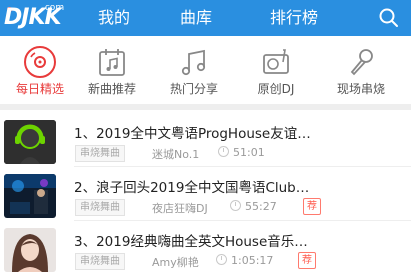 Image resolution: width=411 pixels, height=273 pixels. Describe the element at coordinates (193, 89) in the screenshot. I see `category-label: 热门分享` at that location.